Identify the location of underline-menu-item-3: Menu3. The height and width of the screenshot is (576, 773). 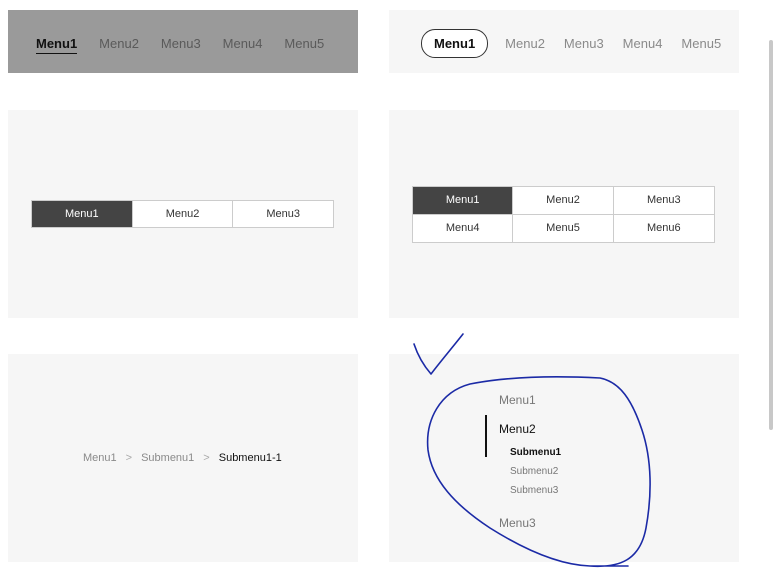
(181, 45).